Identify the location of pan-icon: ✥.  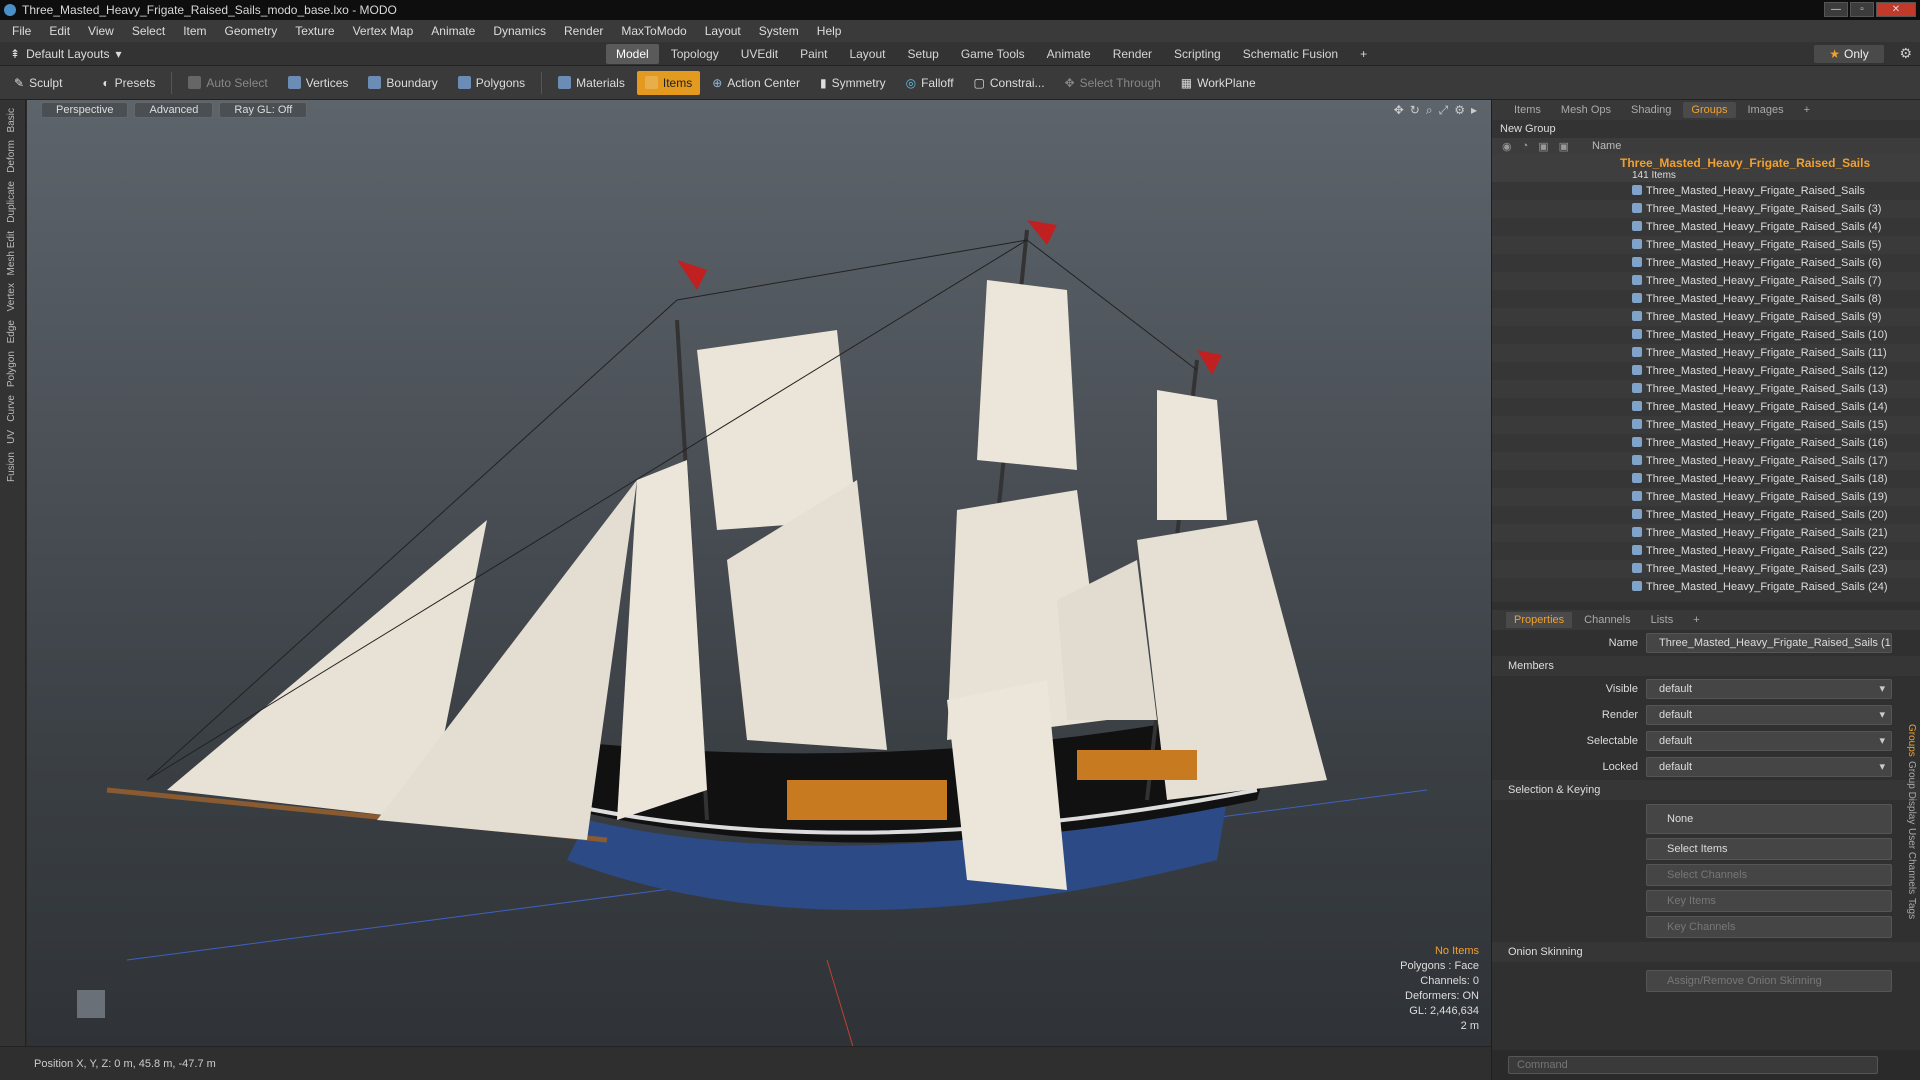
(1399, 110).